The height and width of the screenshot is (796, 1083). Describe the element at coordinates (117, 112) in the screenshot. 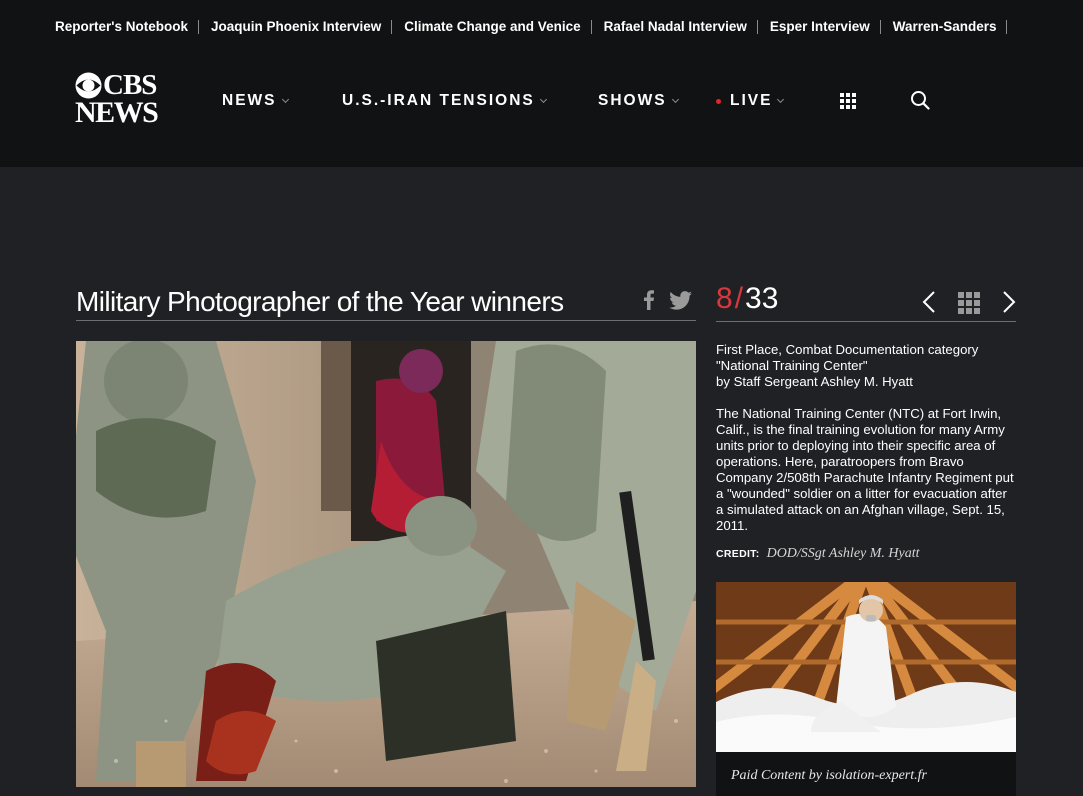

I see `logo-news-text: NEWS` at that location.